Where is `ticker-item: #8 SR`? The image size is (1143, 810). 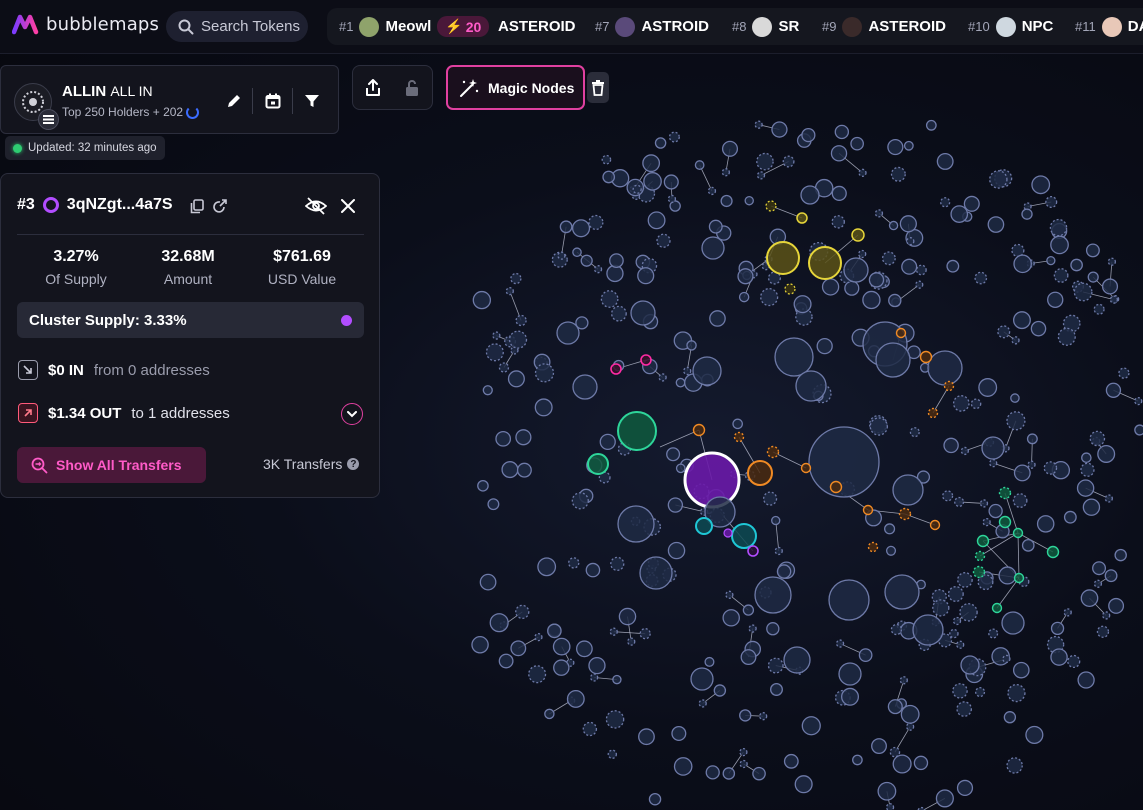 ticker-item: #8 SR is located at coordinates (765, 26).